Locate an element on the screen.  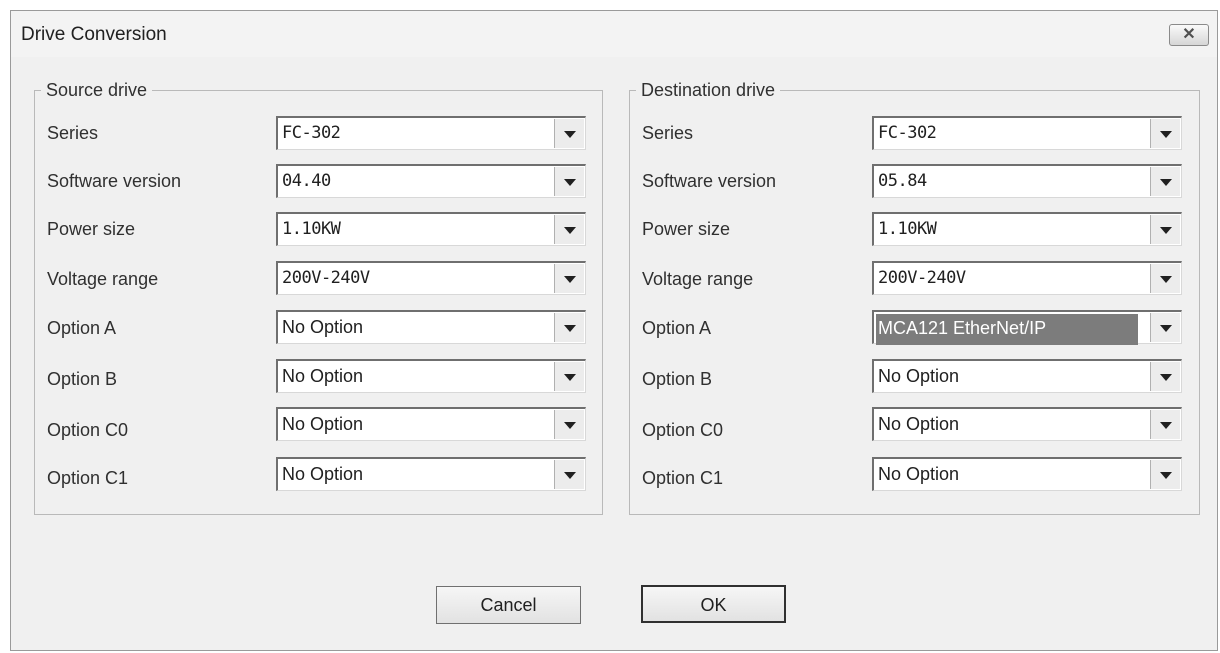
source-voltage-range-select: 200V-240V is located at coordinates (431, 278).